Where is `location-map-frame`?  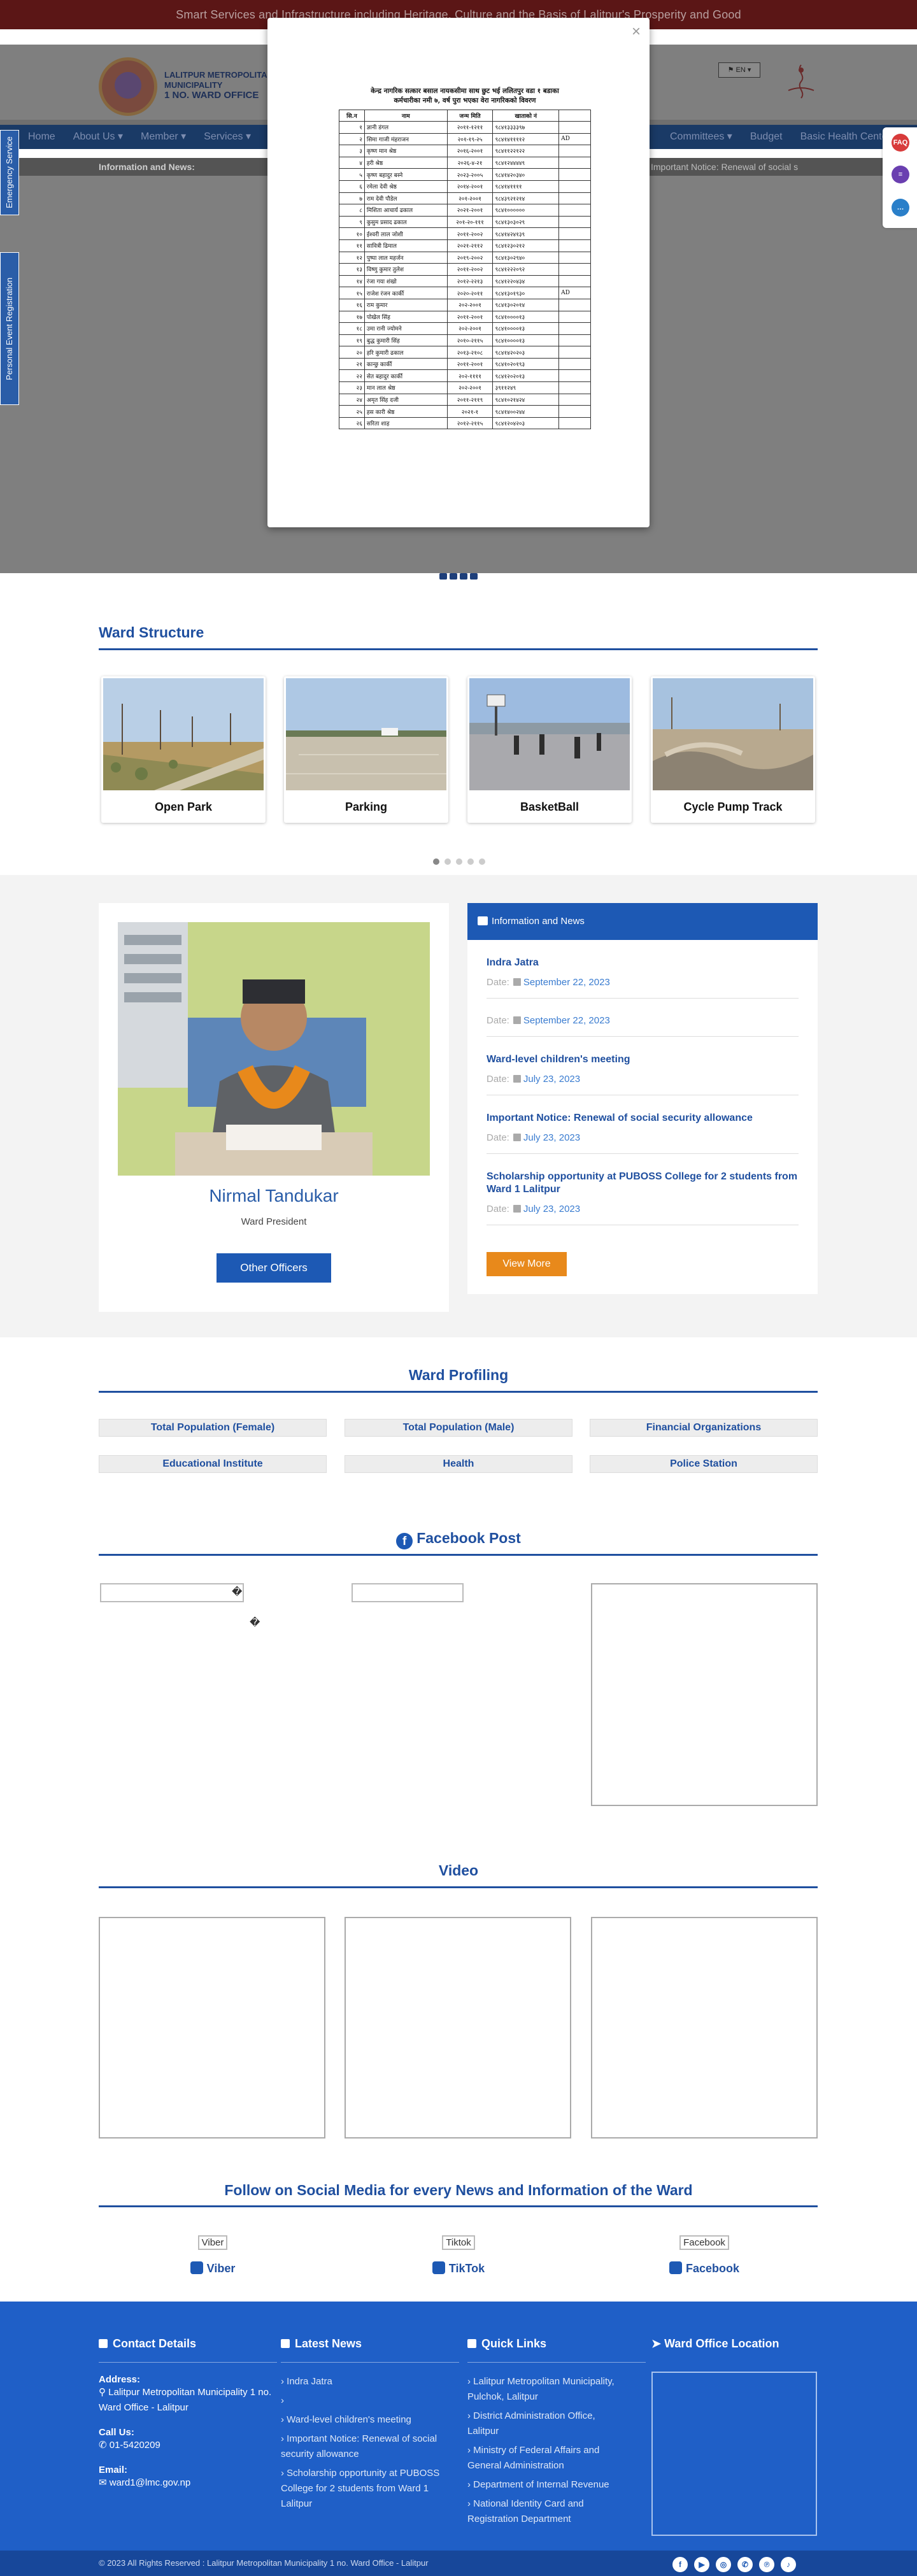 location-map-frame is located at coordinates (734, 2454).